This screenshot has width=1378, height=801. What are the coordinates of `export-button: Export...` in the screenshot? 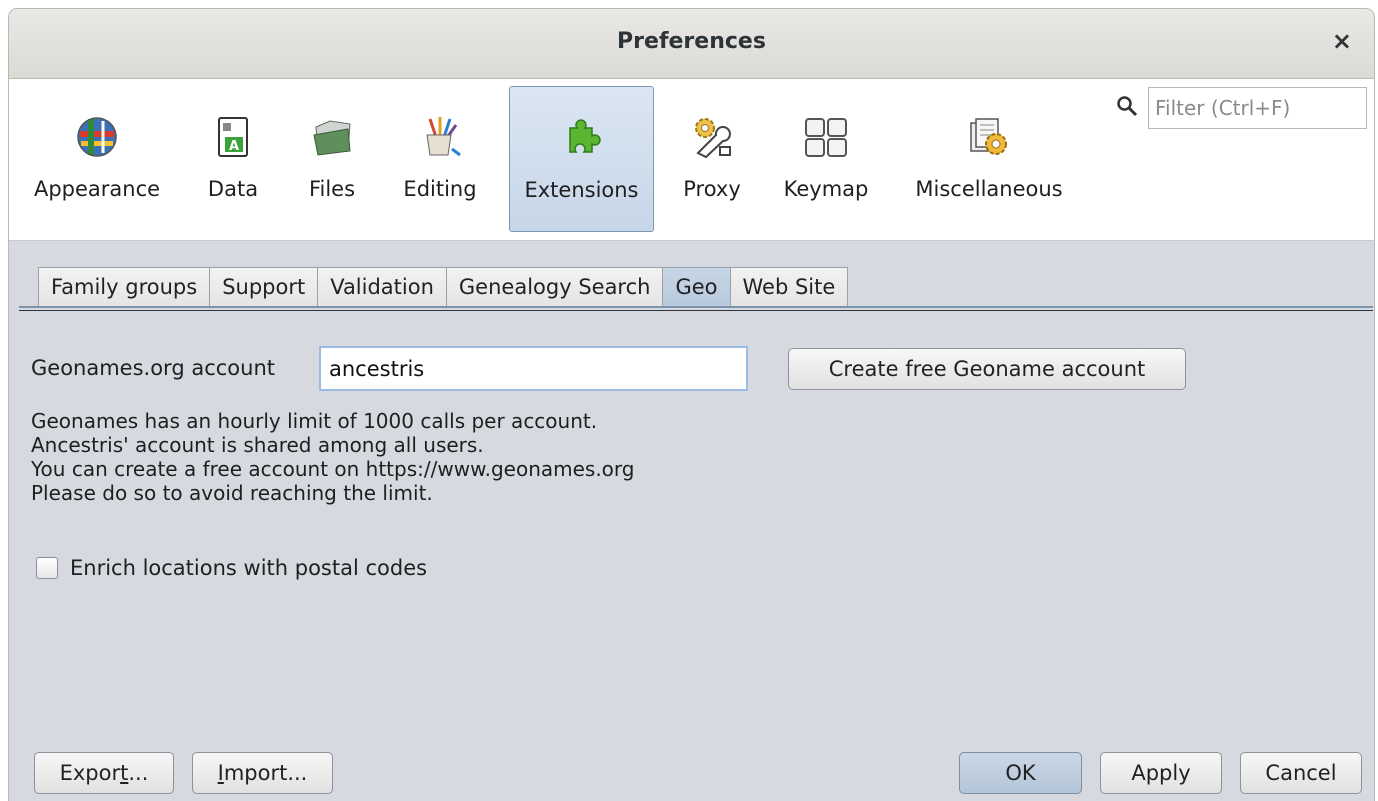 It's located at (104, 773).